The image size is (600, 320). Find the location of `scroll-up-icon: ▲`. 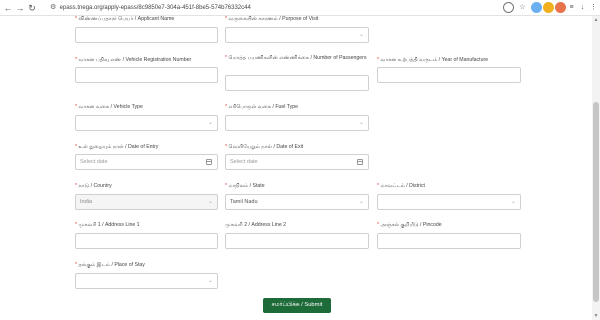

scroll-up-icon: ▲ is located at coordinates (596, 20).